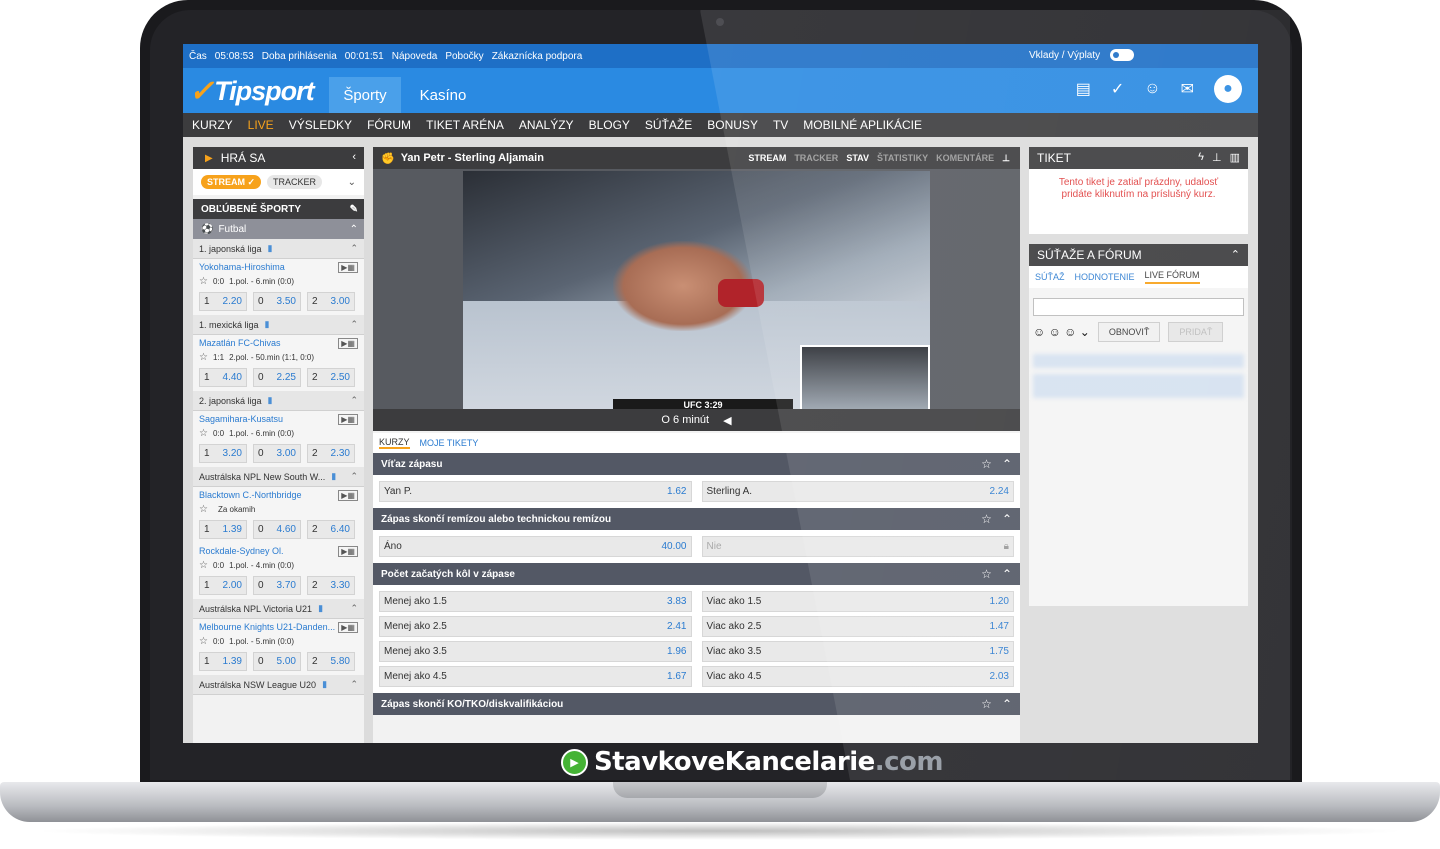 The height and width of the screenshot is (849, 1440). Describe the element at coordinates (295, 182) in the screenshot. I see `tracker-filter-button: TRACKER` at that location.